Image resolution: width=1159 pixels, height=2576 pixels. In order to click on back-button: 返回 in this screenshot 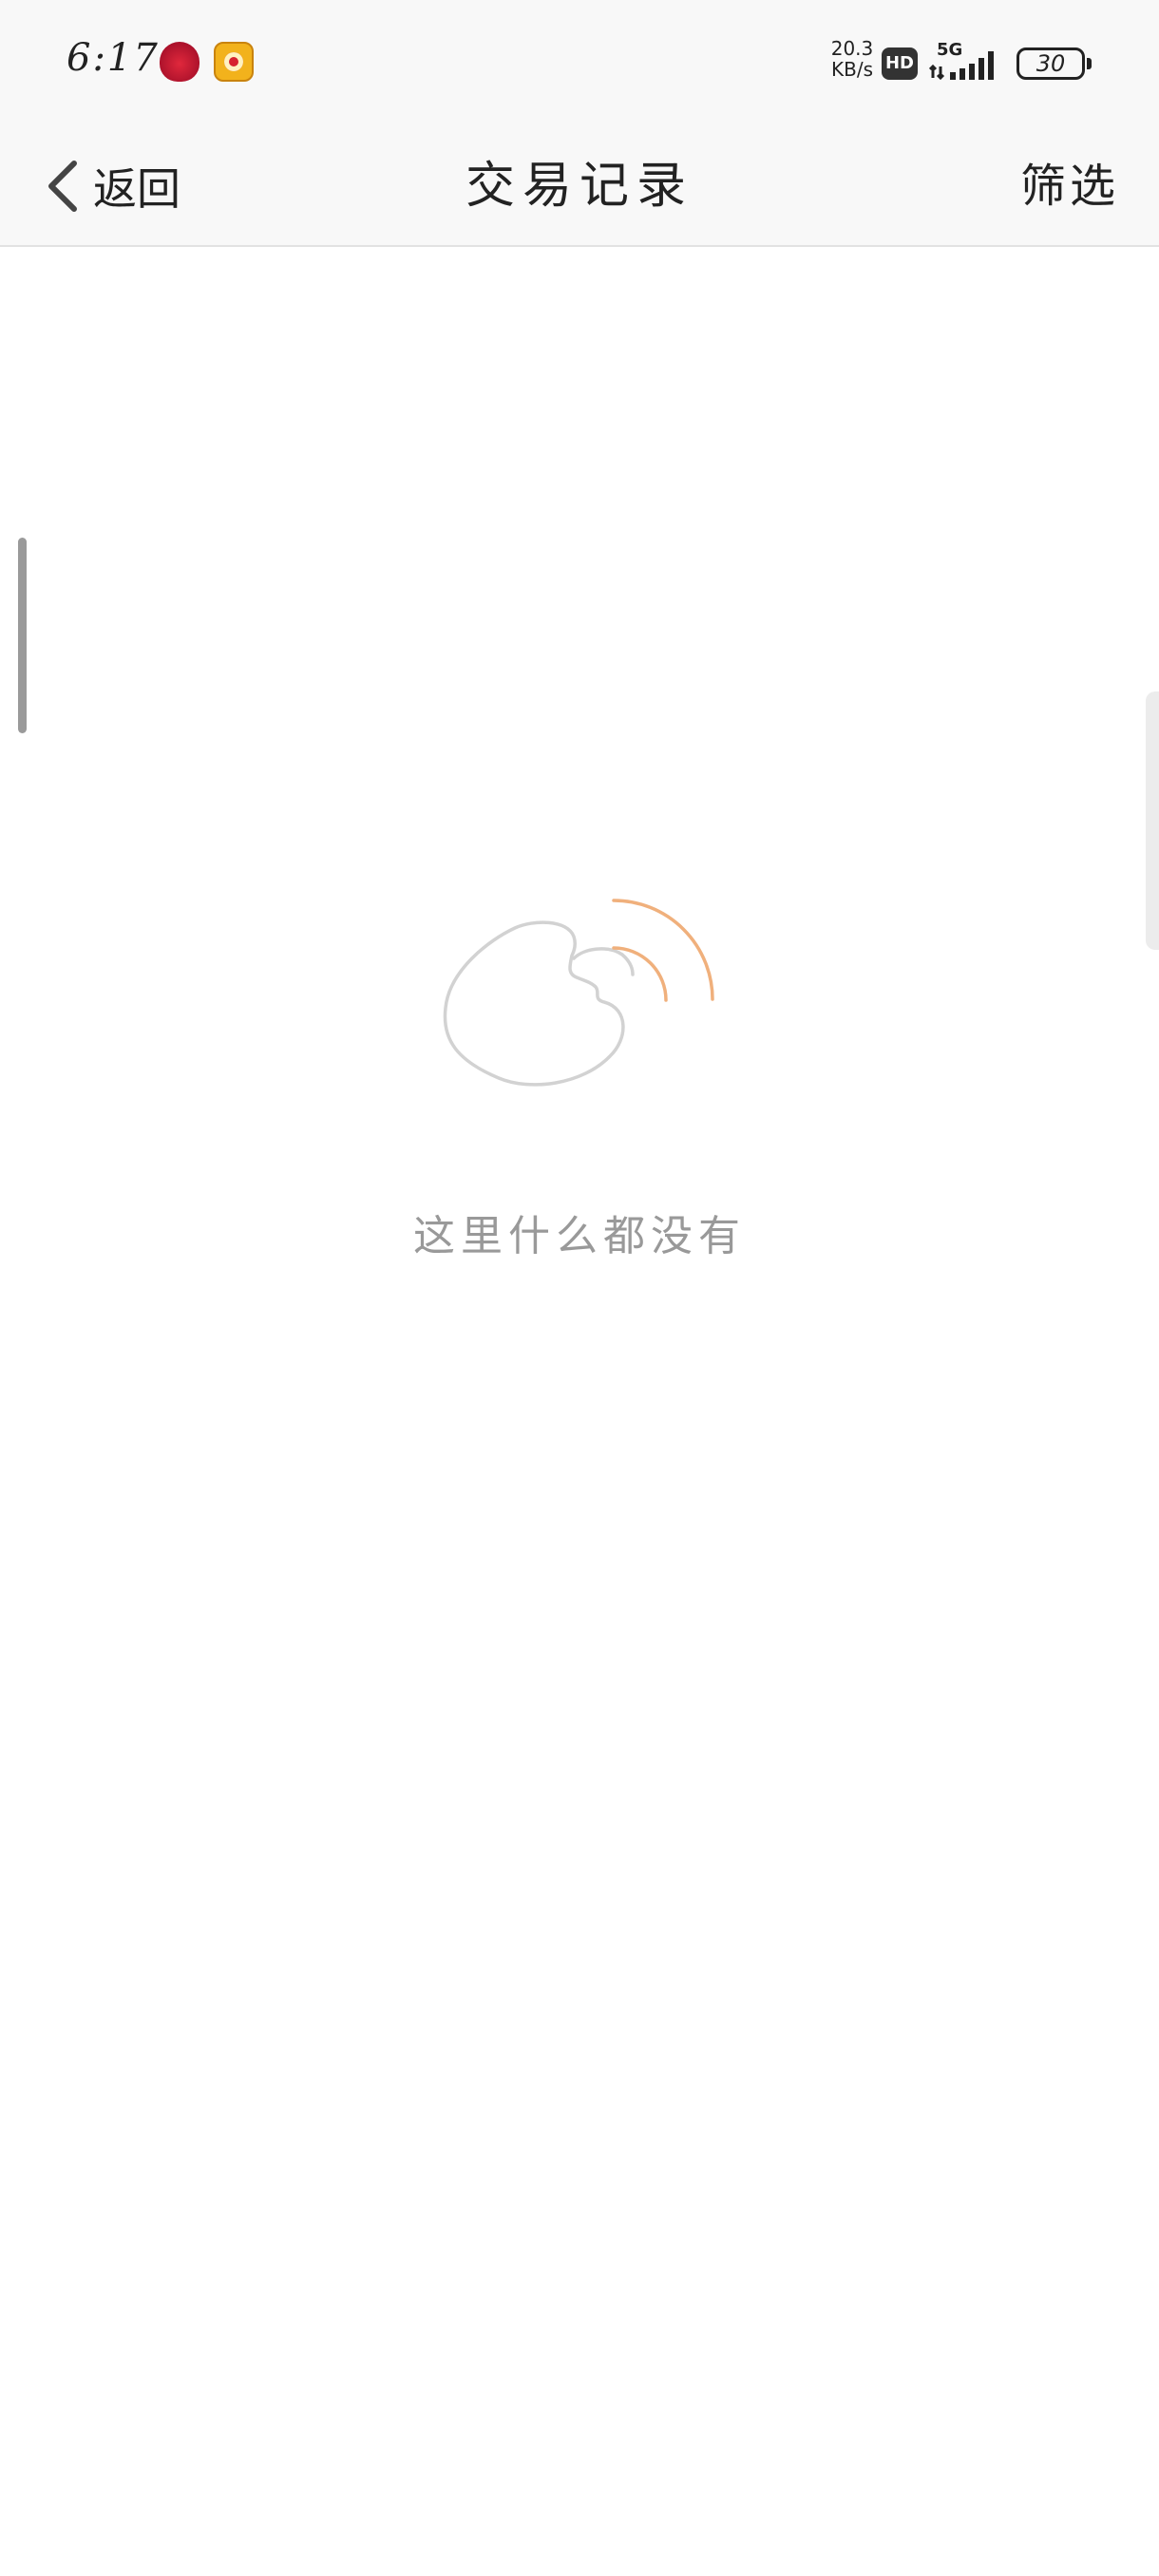, I will do `click(111, 186)`.